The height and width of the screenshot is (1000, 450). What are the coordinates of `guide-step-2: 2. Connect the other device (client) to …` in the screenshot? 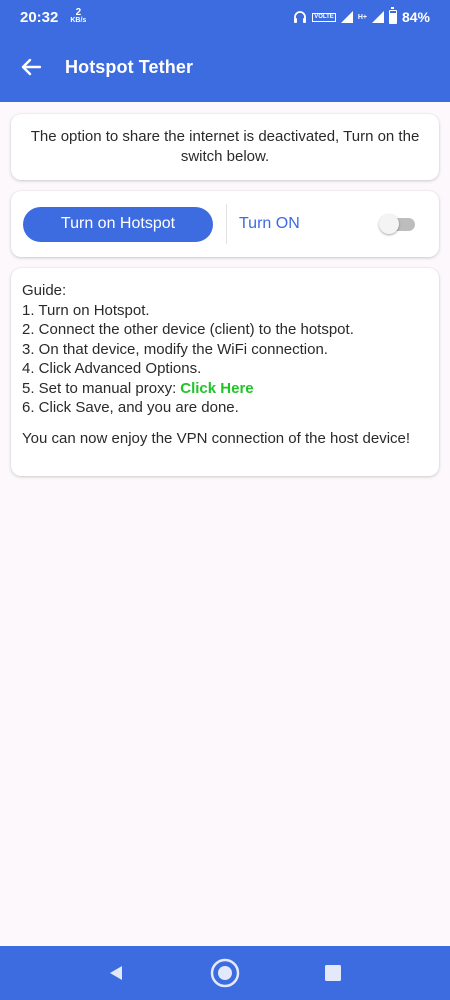 It's located at (188, 329).